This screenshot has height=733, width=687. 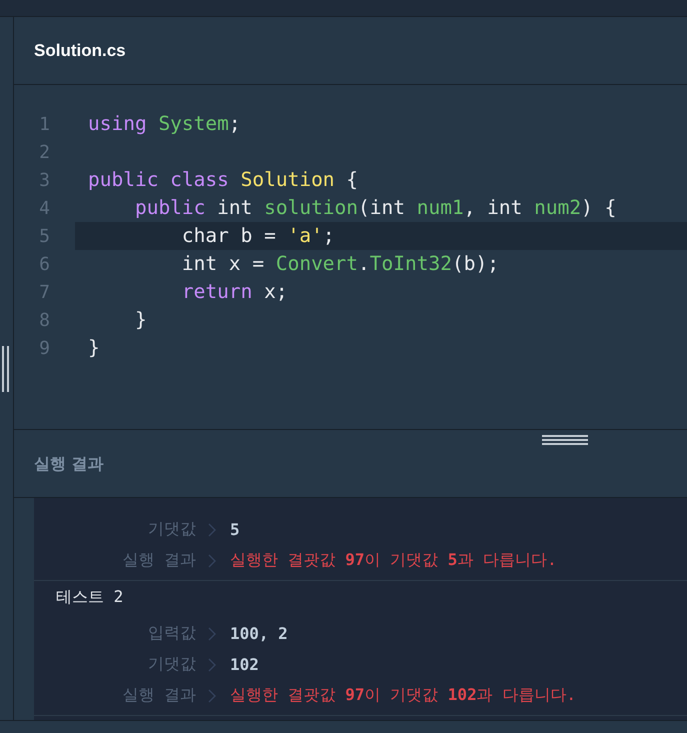 What do you see at coordinates (244, 664) in the screenshot?
I see `result-value: 102` at bounding box center [244, 664].